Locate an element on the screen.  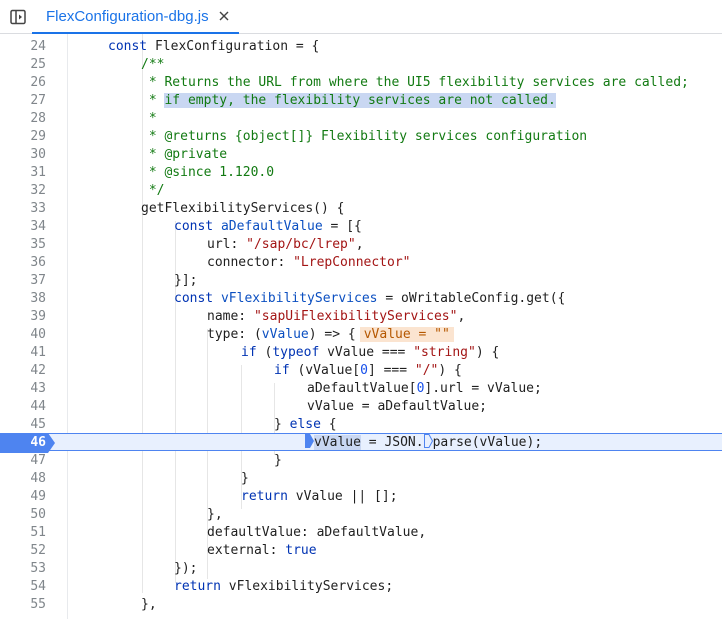
line-number: 32 is located at coordinates (38, 190).